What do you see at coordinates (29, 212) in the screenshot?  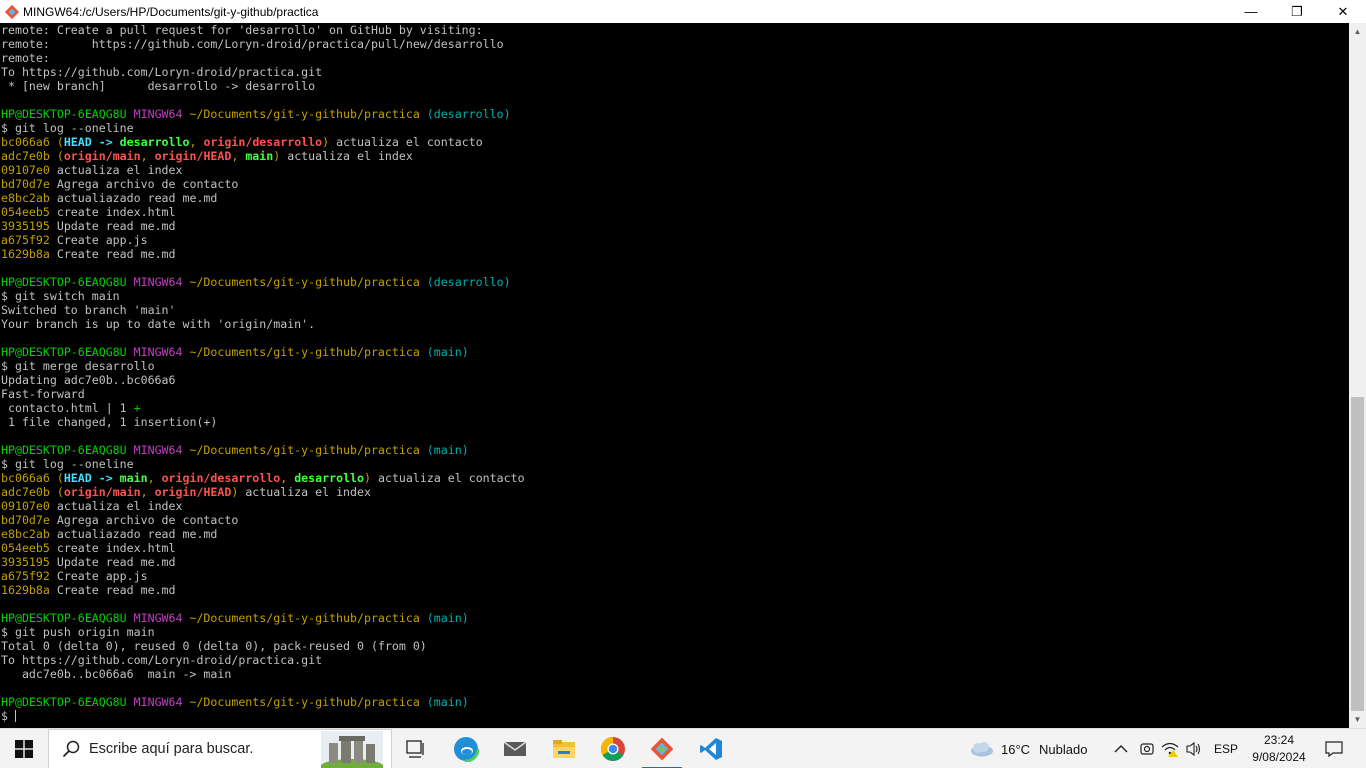 I see `terminal-text-segment: 054eeb5` at bounding box center [29, 212].